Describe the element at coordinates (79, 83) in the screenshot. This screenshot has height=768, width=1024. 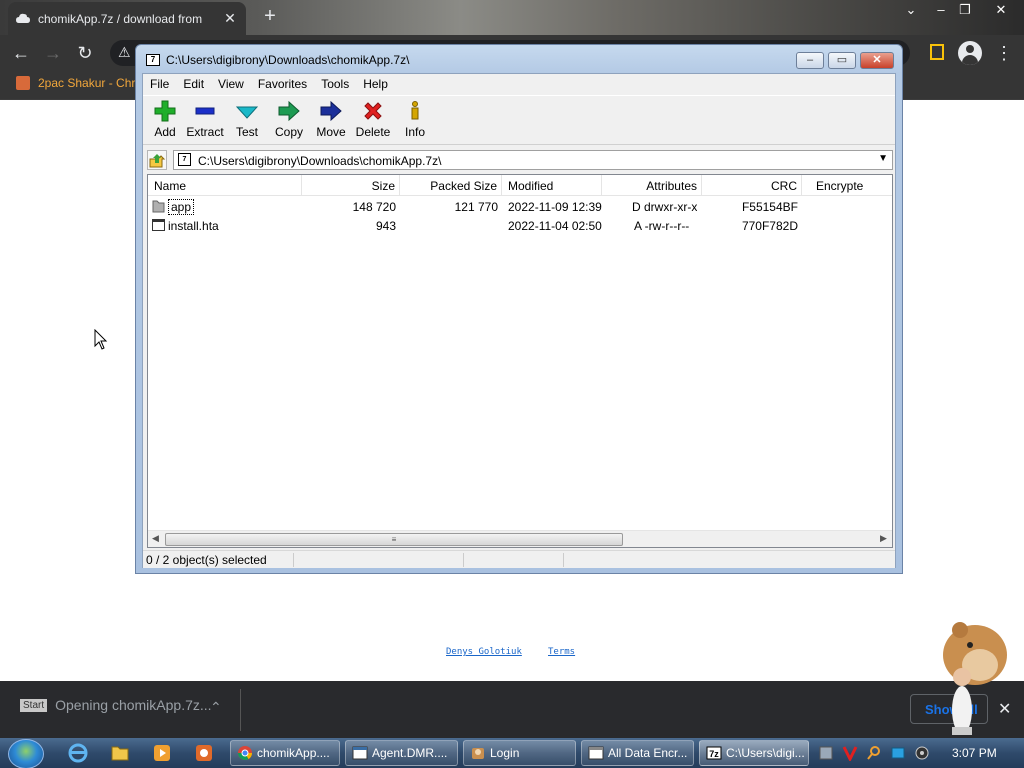
I see `bookmark-item: 2pac Shakur - Chro` at that location.